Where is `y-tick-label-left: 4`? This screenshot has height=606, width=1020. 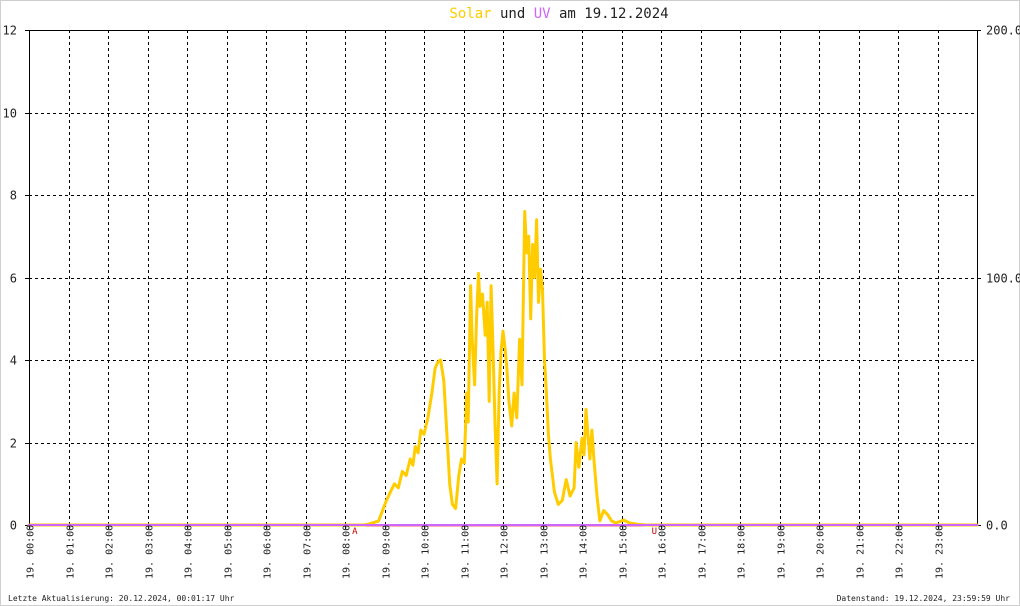 y-tick-label-left: 4 is located at coordinates (13, 361).